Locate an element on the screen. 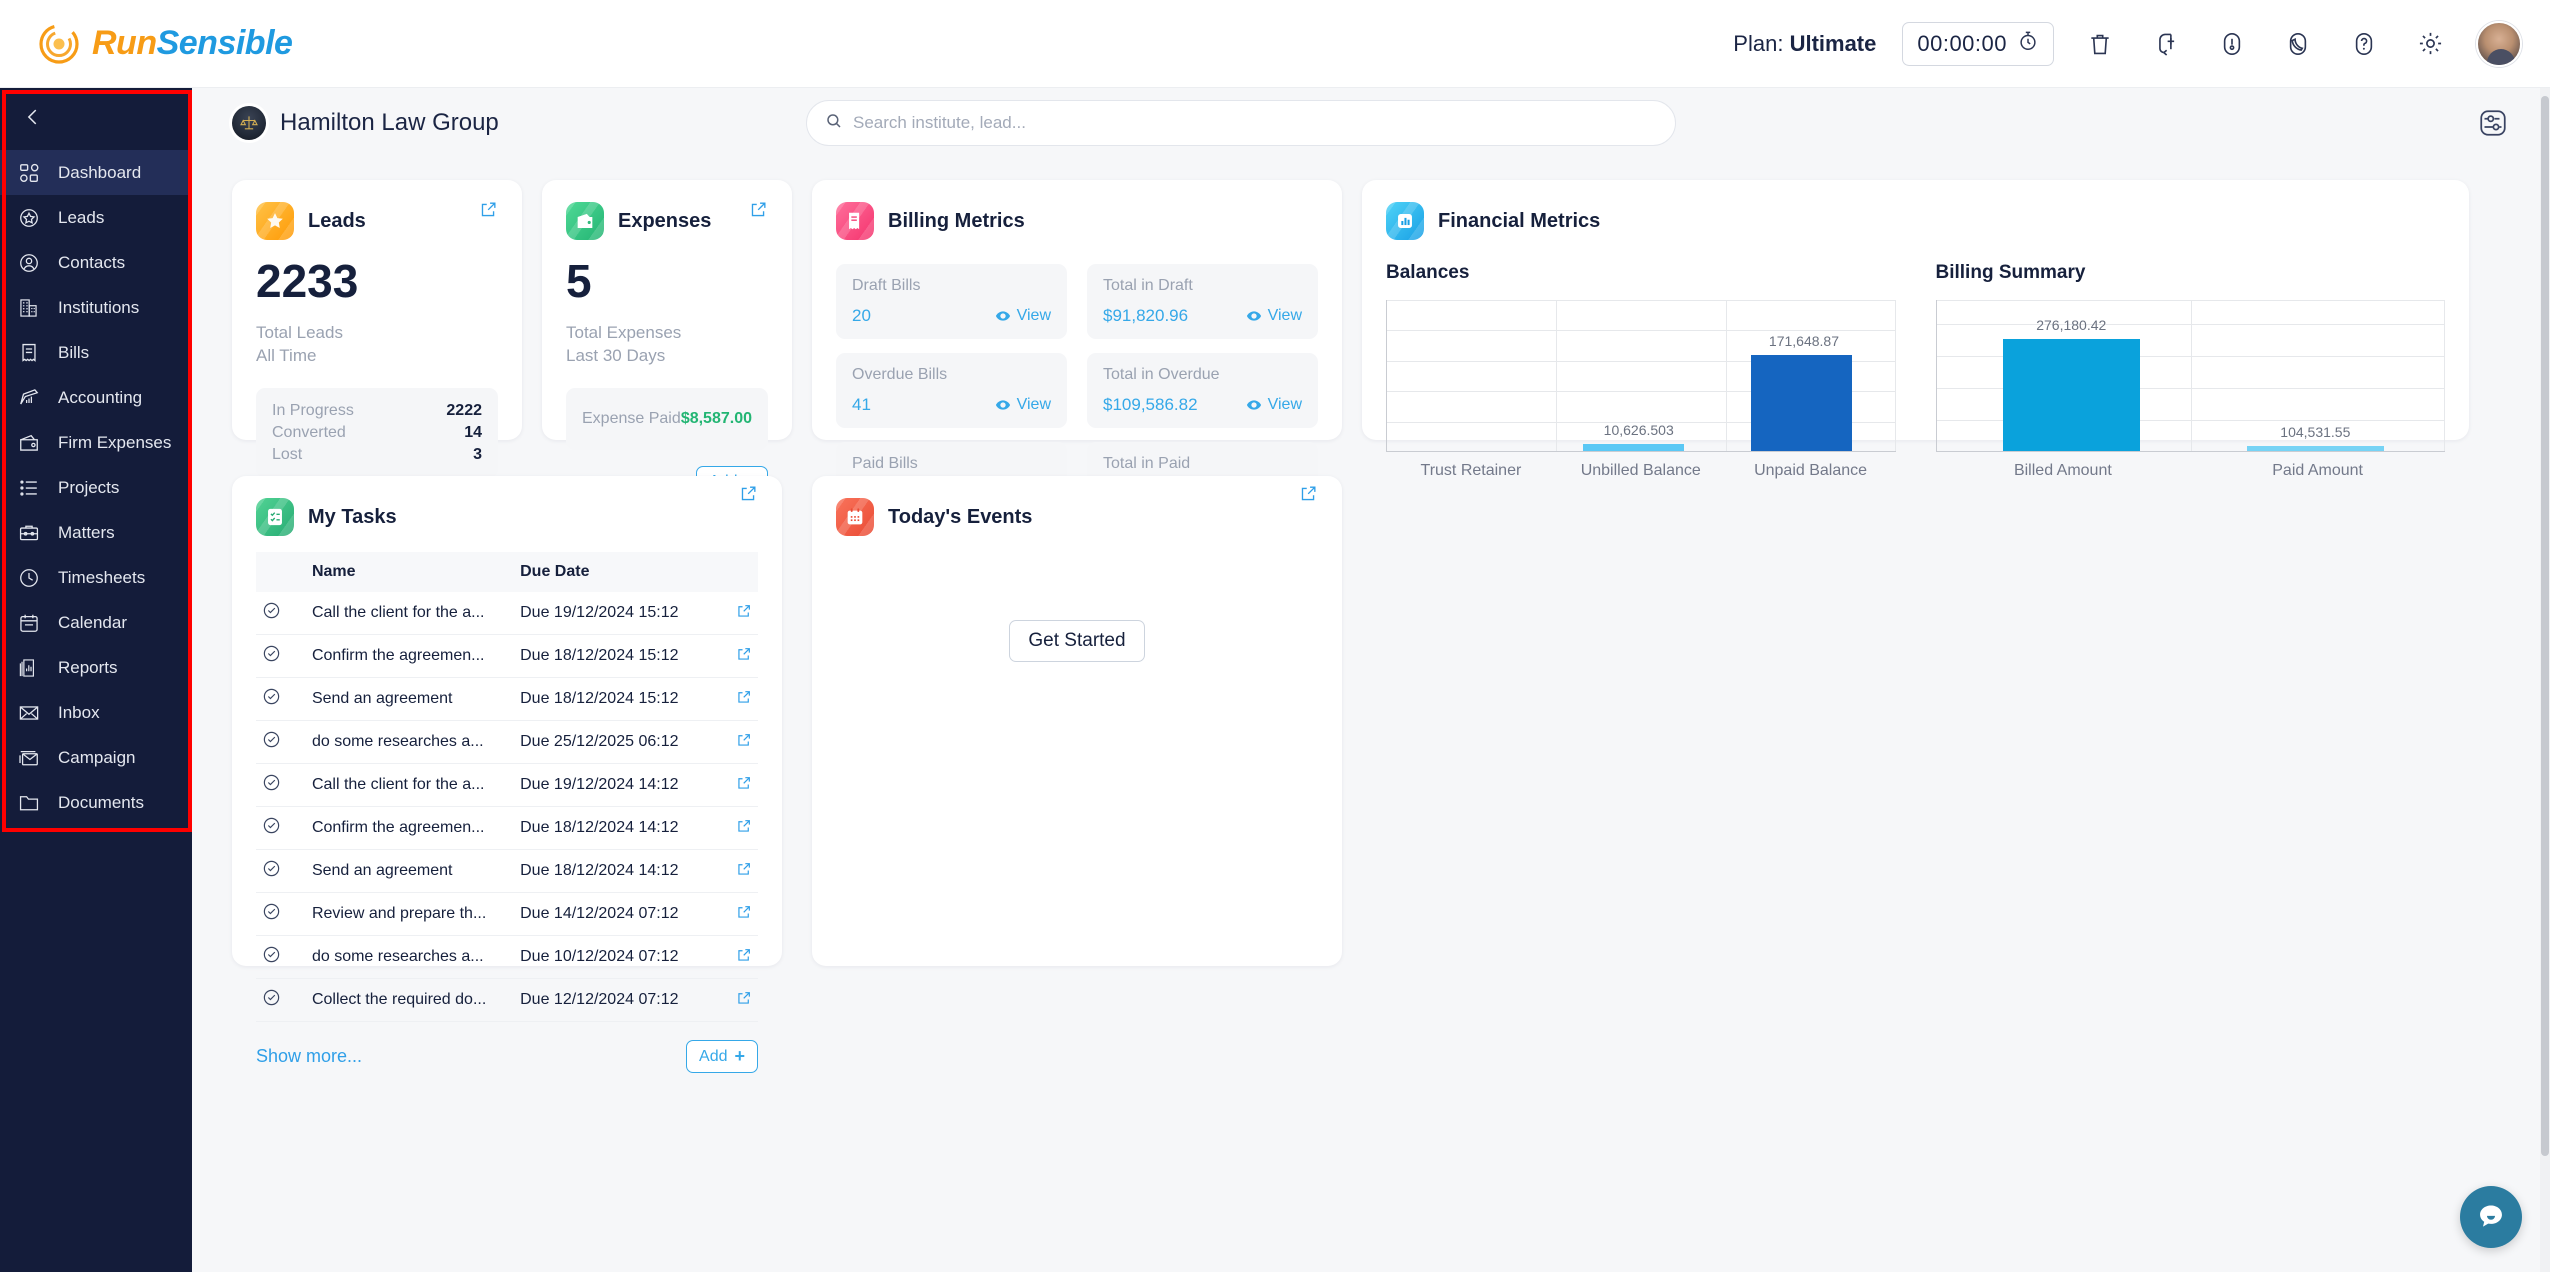 This screenshot has height=1272, width=2550. app-logo: RunSensible is located at coordinates (165, 44).